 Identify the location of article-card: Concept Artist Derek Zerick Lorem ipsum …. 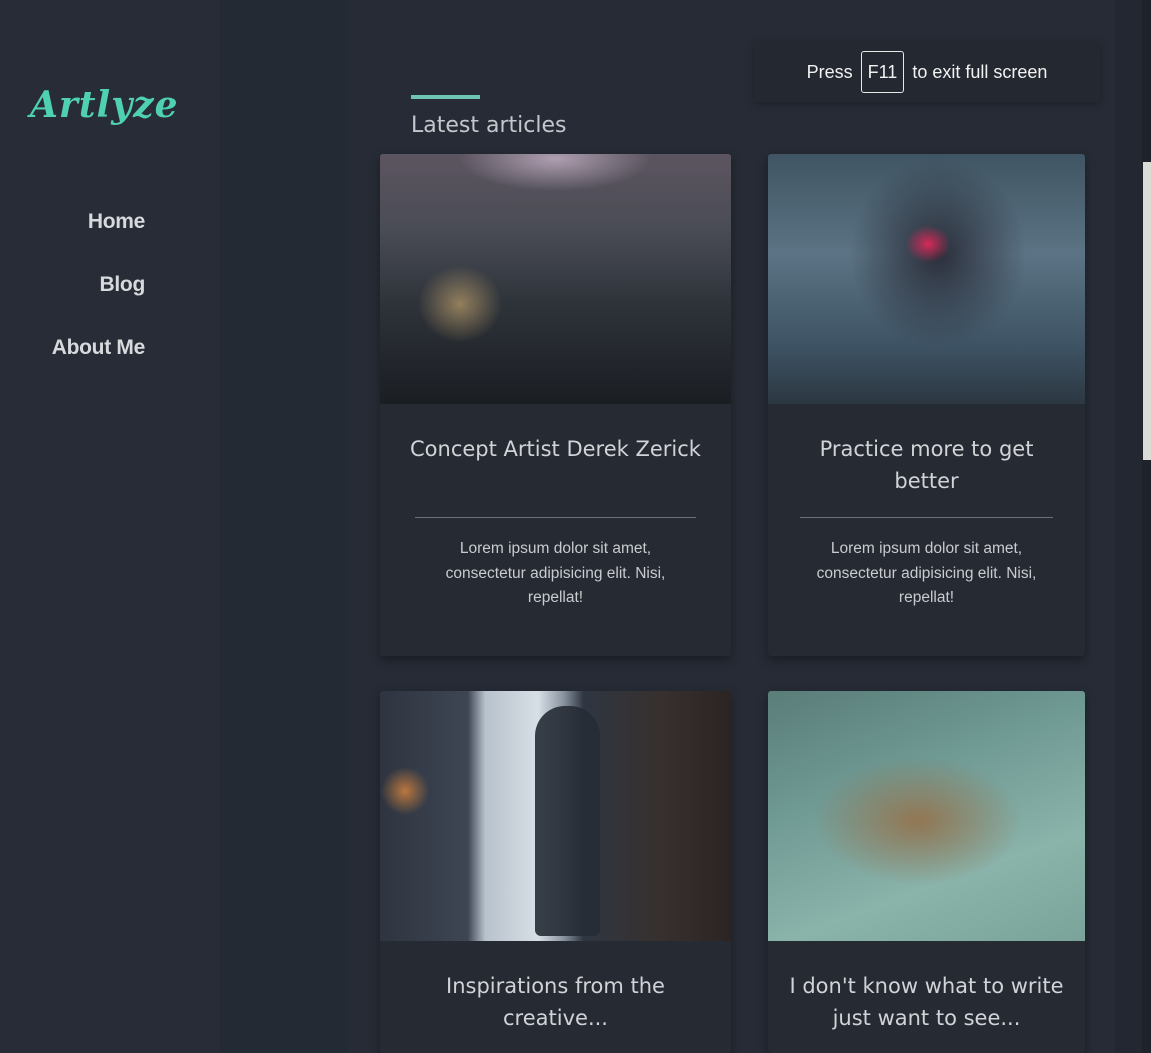
(555, 405).